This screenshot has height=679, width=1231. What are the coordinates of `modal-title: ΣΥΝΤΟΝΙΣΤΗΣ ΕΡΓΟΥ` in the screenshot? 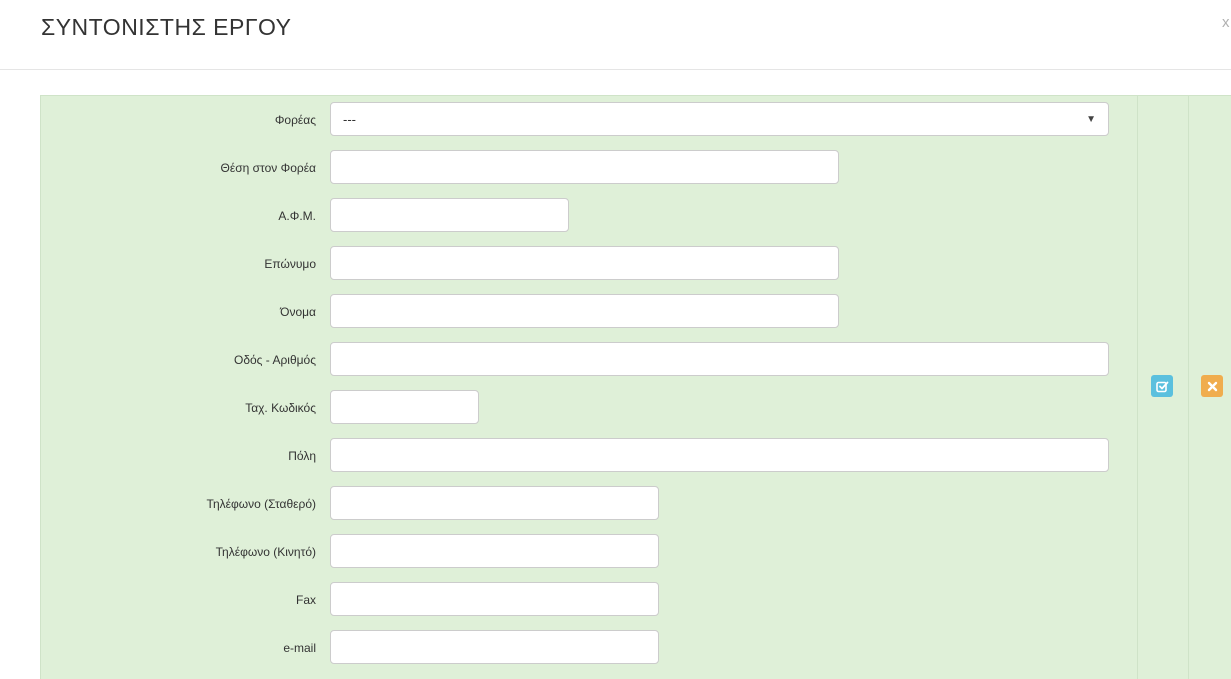 It's located at (166, 27).